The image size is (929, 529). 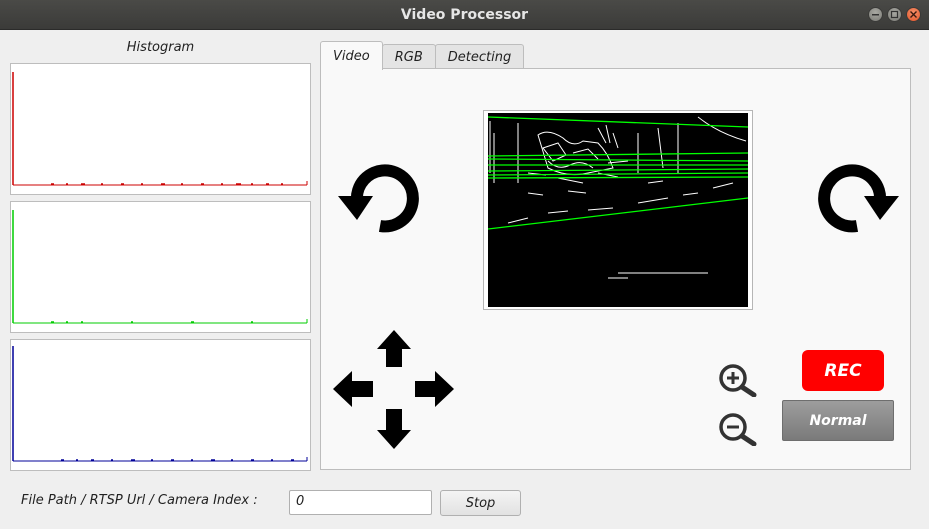 I want to click on window-controls, so click(x=894, y=14).